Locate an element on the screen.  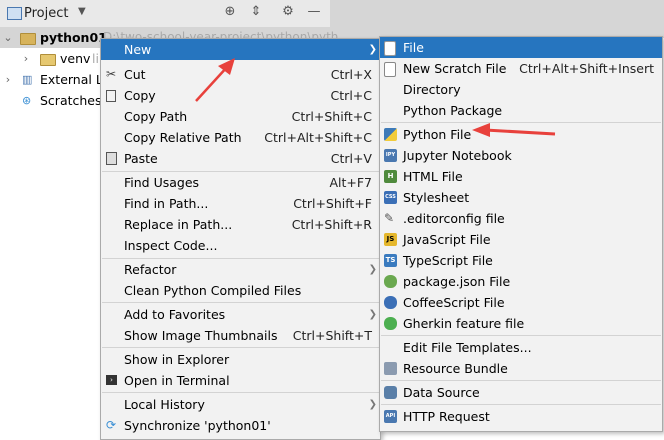
menu-item-synchronize: ⟳ Synchronize 'python01' is located at coordinates (240, 425).